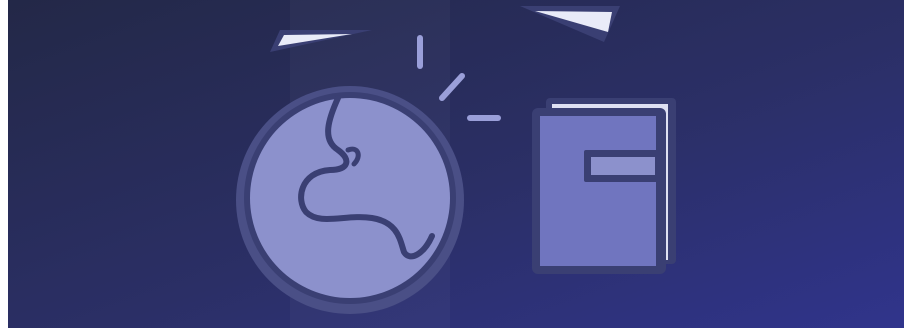  What do you see at coordinates (4, 164) in the screenshot?
I see `frame-edge-left` at bounding box center [4, 164].